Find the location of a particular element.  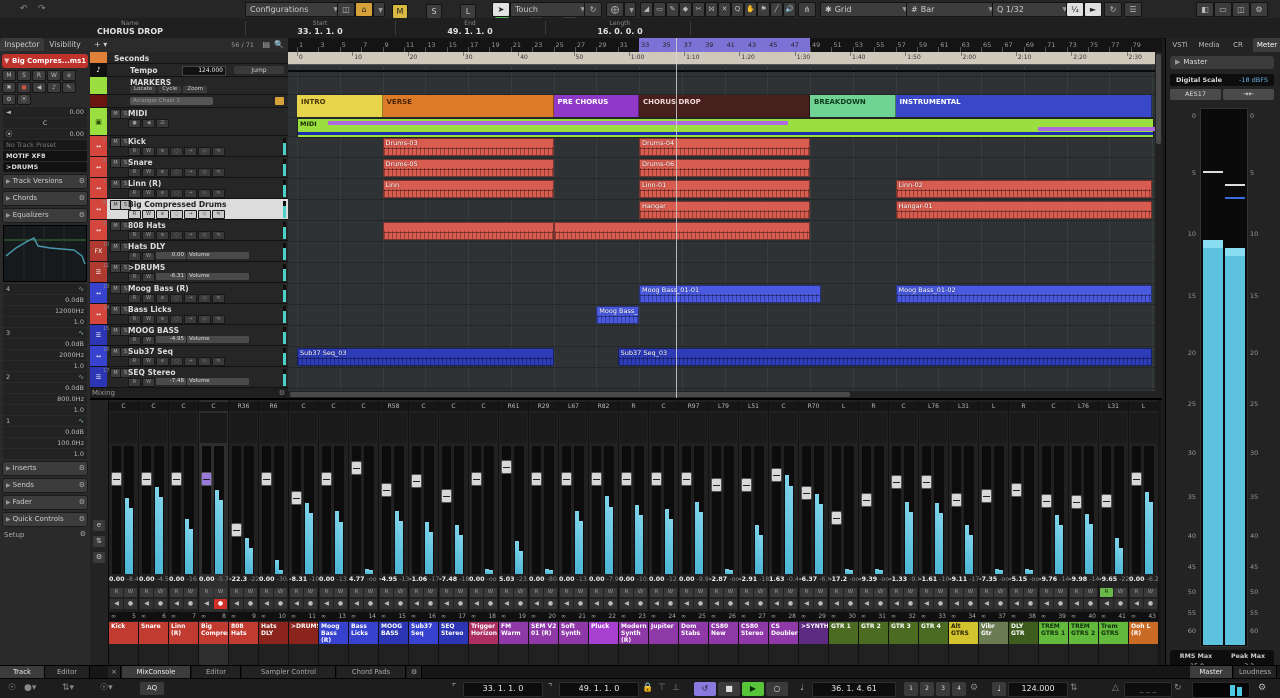

pan-control: R70 is located at coordinates (813, 406).